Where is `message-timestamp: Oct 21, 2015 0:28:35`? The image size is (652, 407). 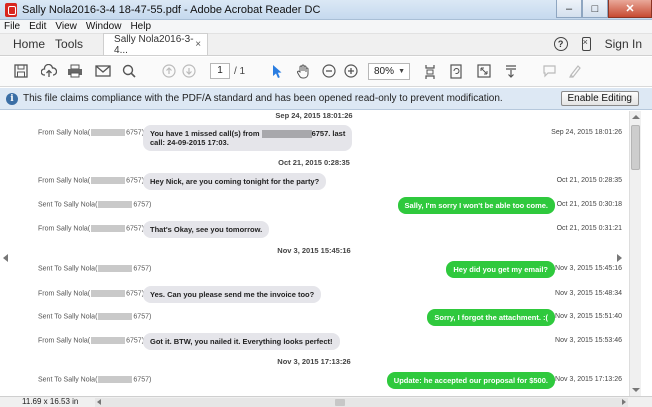 message-timestamp: Oct 21, 2015 0:28:35 is located at coordinates (589, 180).